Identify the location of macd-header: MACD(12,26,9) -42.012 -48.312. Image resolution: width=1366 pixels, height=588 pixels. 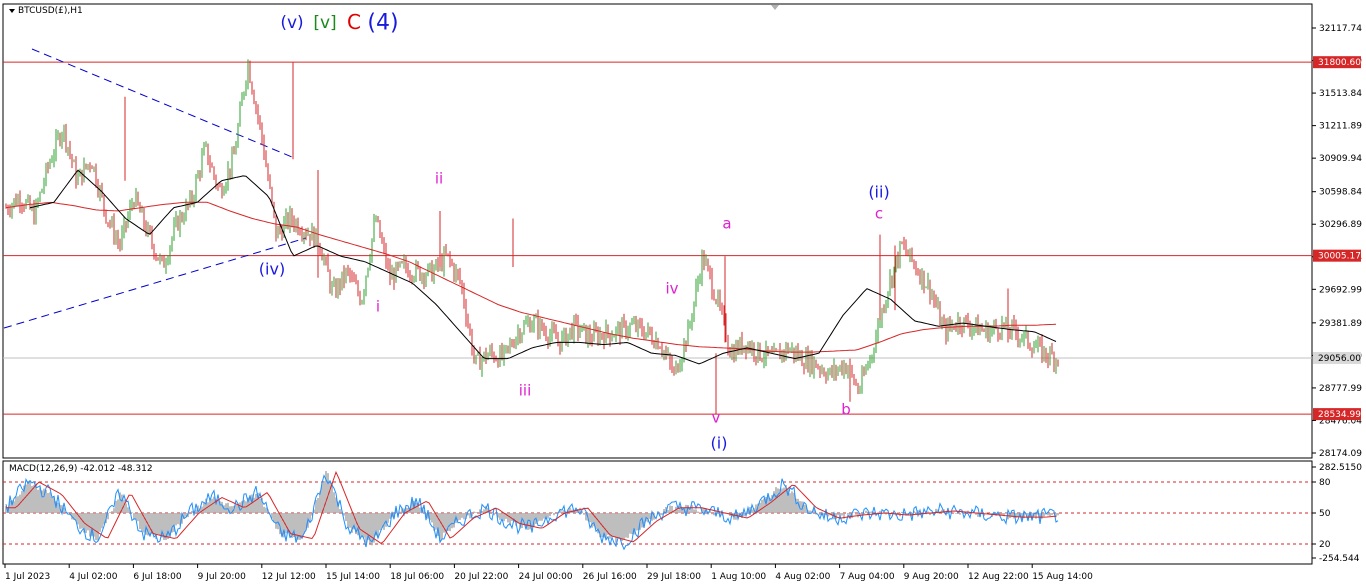
(81, 469).